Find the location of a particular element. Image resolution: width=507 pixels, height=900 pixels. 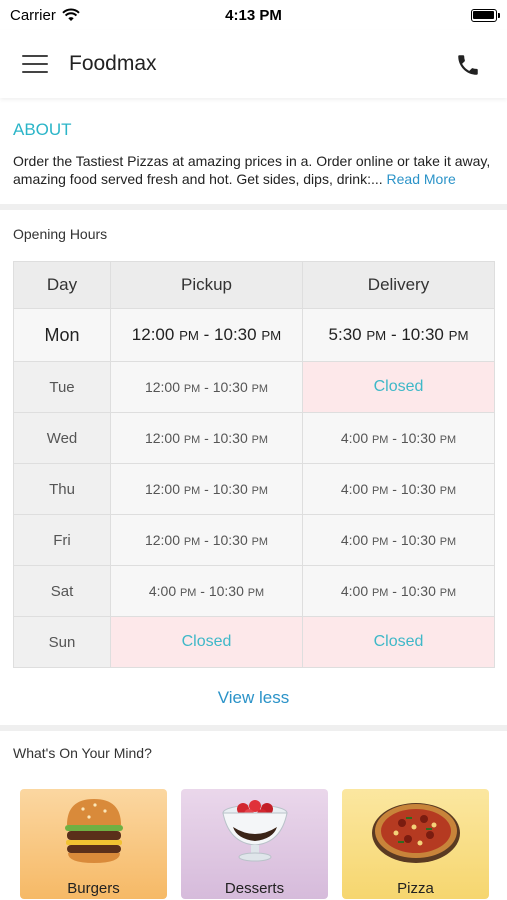

burger-image is located at coordinates (93, 831).